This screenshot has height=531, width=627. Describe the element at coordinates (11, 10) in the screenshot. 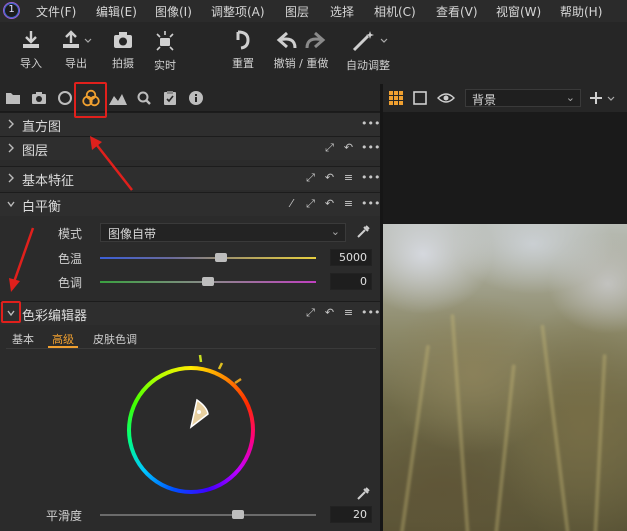

I see `app-logo-icon: 1` at that location.